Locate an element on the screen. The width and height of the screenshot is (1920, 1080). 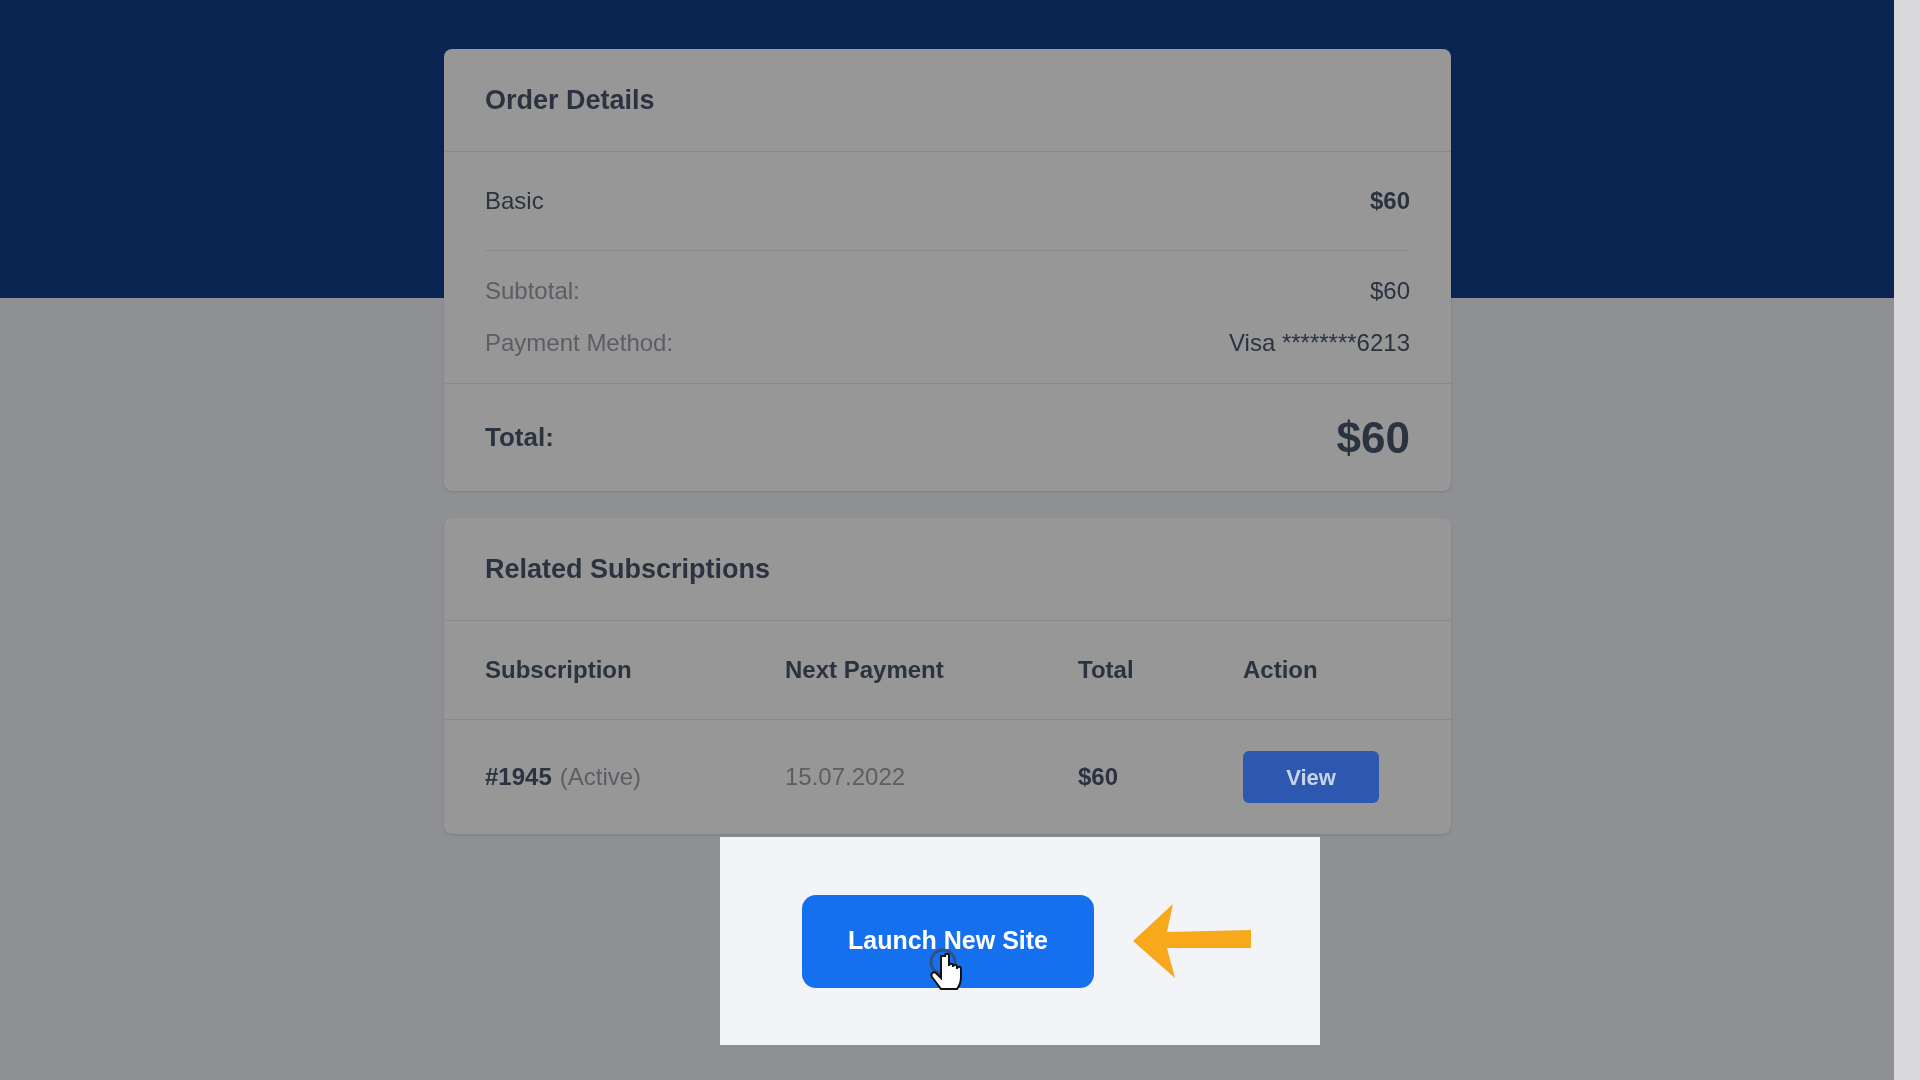
item-price: $60 is located at coordinates (1389, 201).